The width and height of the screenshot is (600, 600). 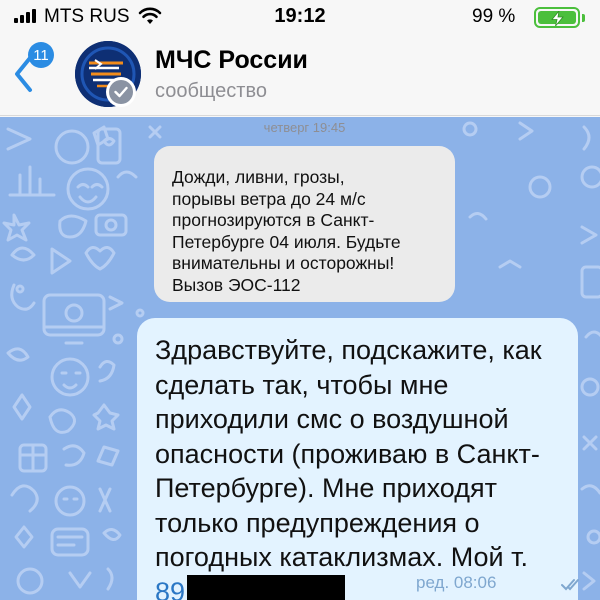 I want to click on double-check-icon, so click(x=570, y=585).